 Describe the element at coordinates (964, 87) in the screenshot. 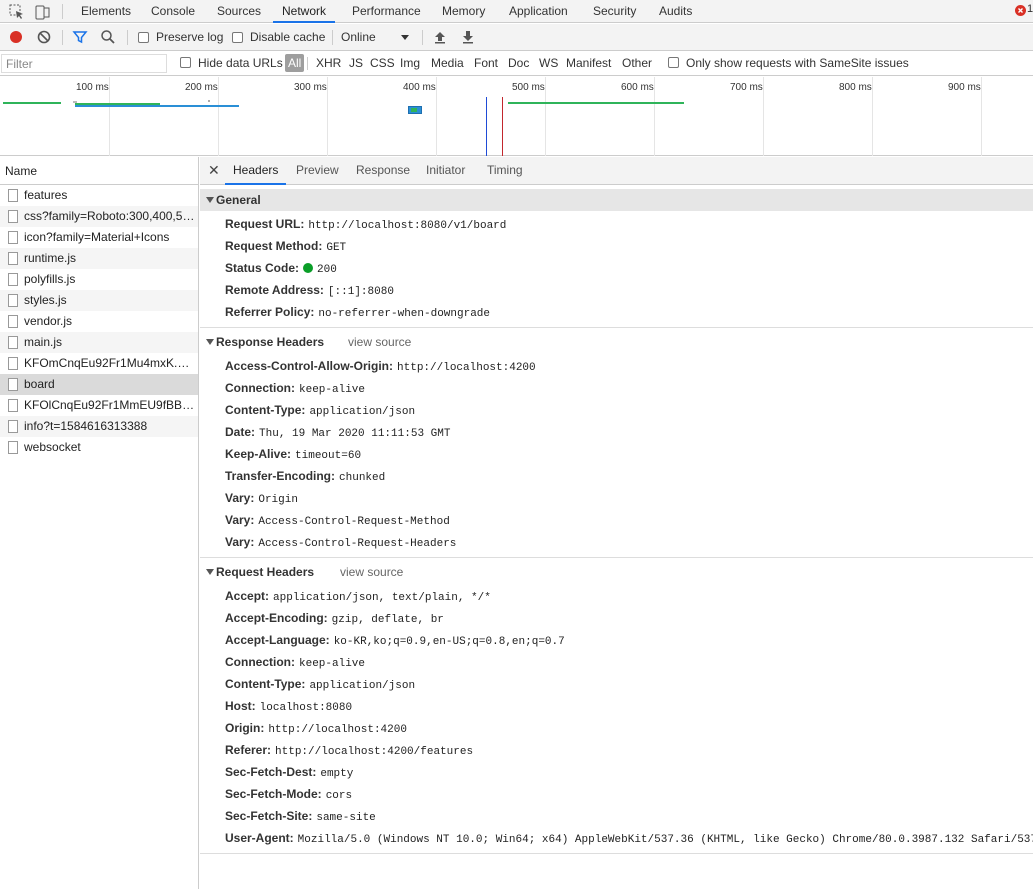

I see `tick-label: 900 ms` at that location.